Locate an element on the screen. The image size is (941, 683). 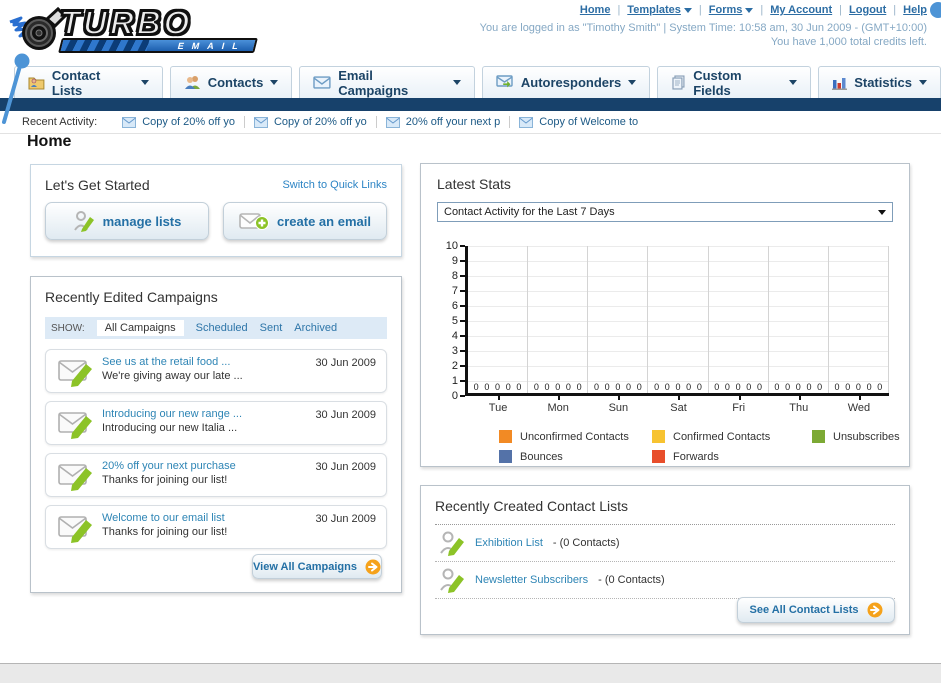
filter-all-campaigns: All Campaigns is located at coordinates (140, 328).